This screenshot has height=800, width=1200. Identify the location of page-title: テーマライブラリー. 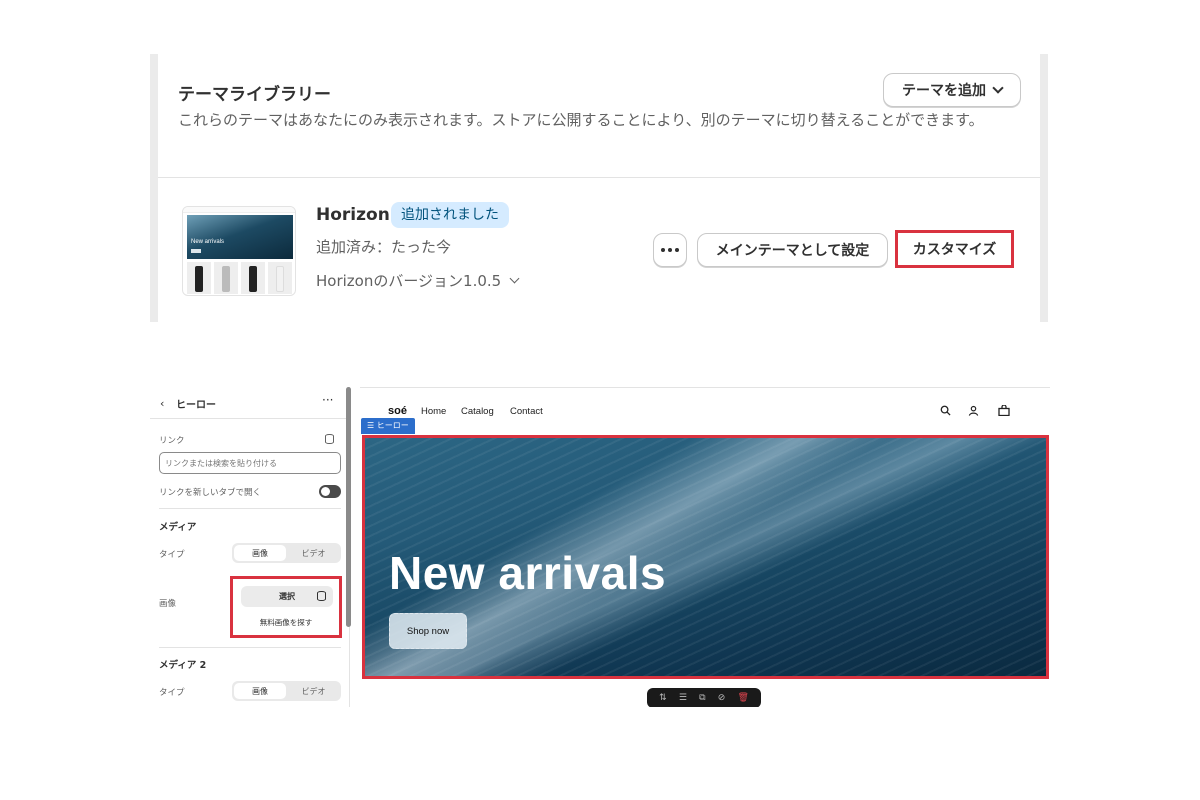
(254, 95).